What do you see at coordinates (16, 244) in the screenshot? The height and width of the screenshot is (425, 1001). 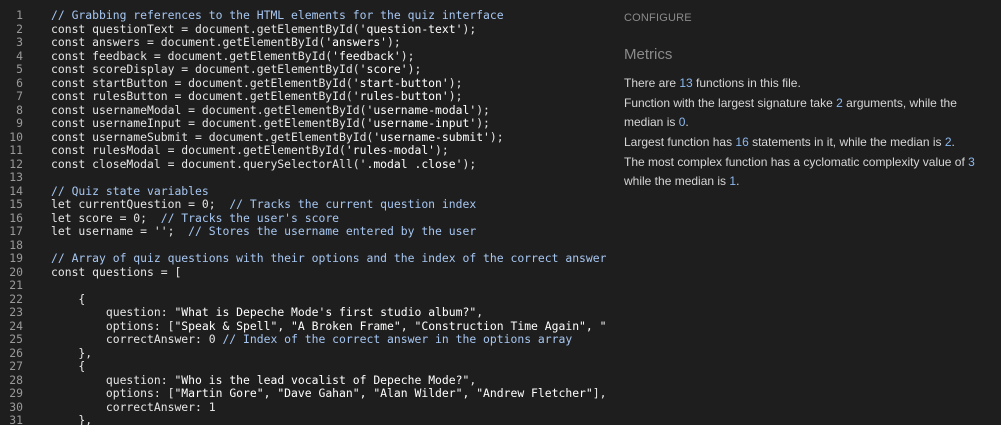 I see `line-number: 18` at bounding box center [16, 244].